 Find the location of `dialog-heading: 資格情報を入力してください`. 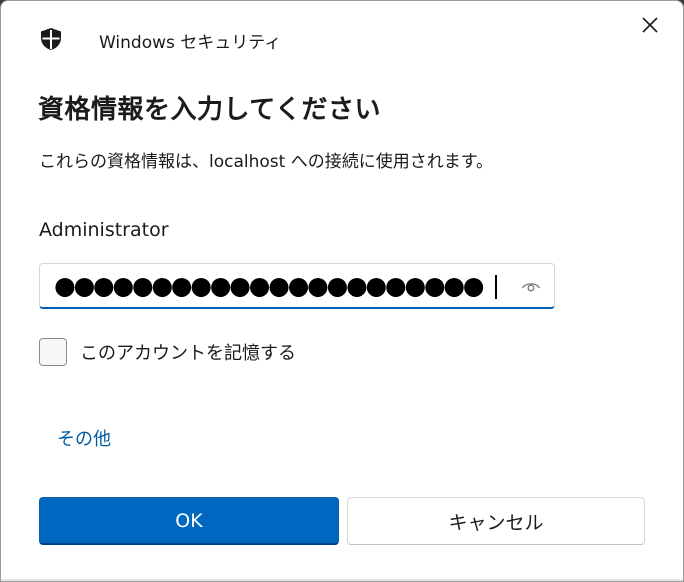

dialog-heading: 資格情報を入力してください is located at coordinates (209, 110).